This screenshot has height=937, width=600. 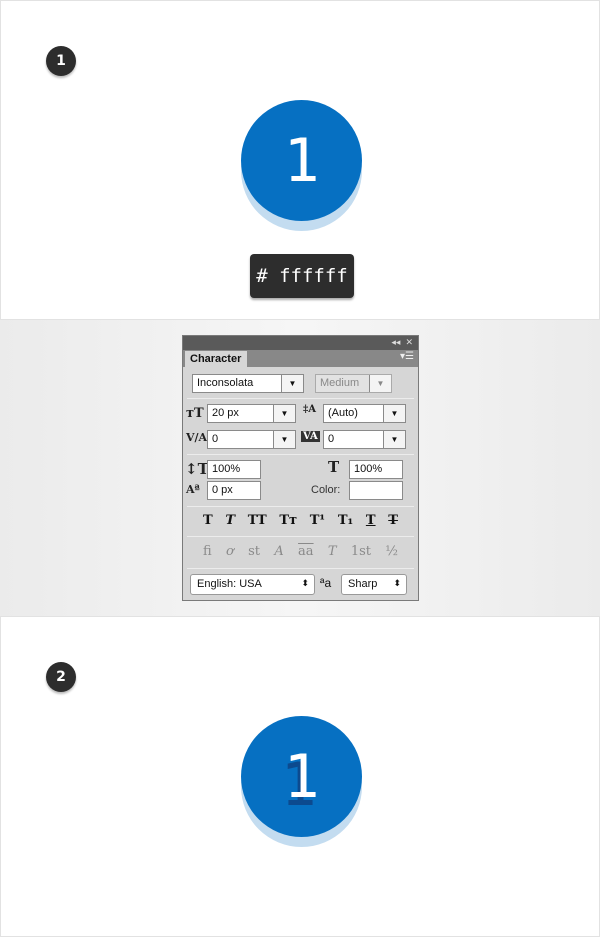 What do you see at coordinates (302, 276) in the screenshot?
I see `color-label: # ffffff` at bounding box center [302, 276].